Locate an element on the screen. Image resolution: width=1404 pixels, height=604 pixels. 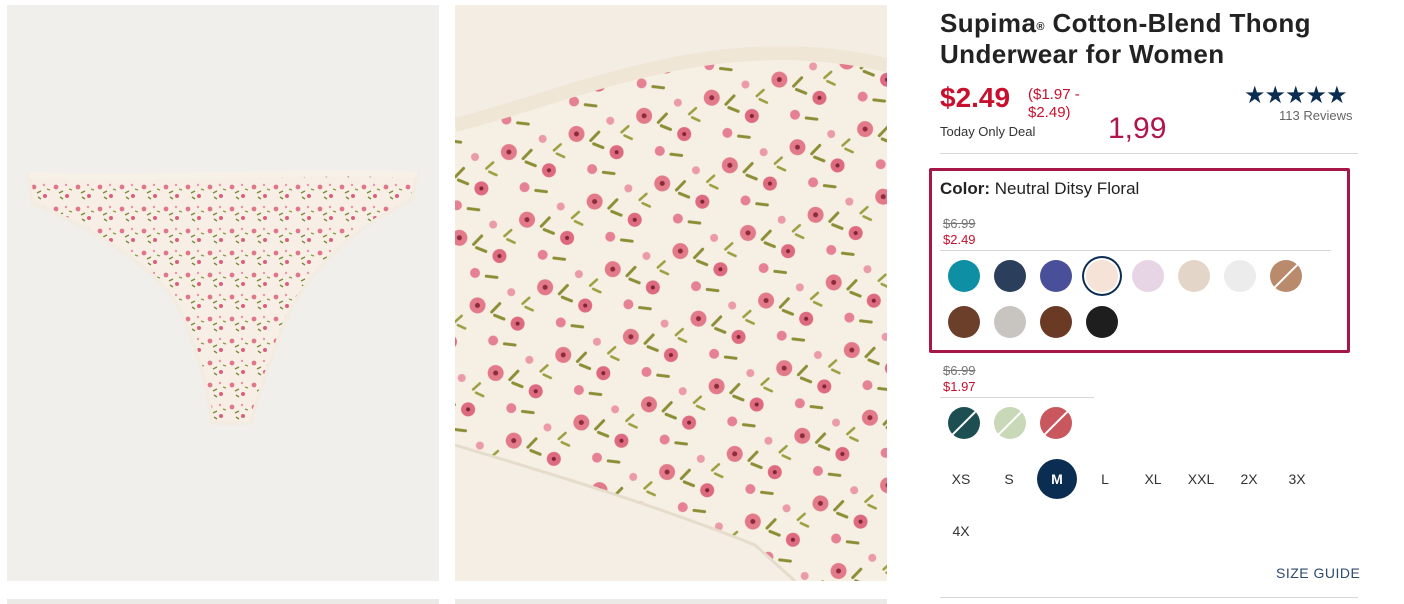
size-option-xs: XS is located at coordinates (961, 479).